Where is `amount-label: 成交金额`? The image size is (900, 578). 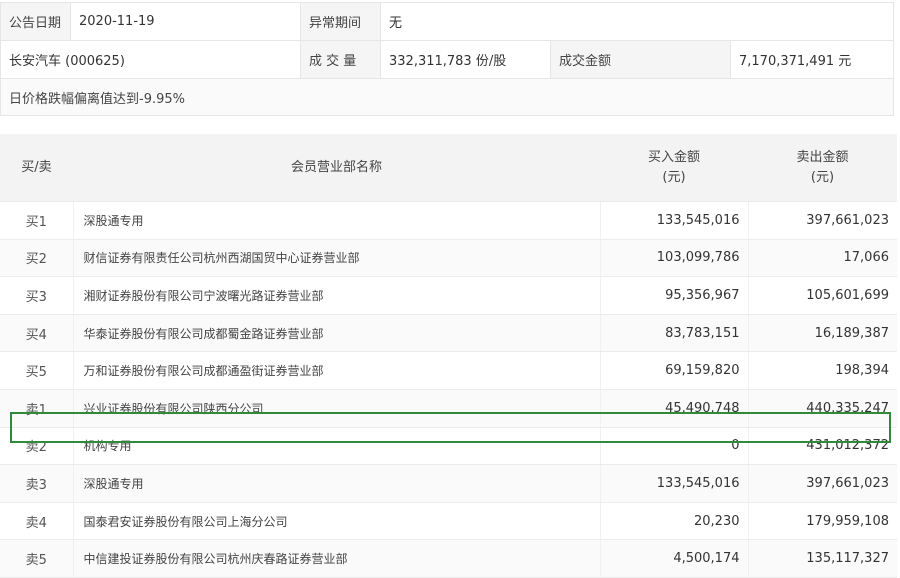
amount-label: 成交金额 is located at coordinates (640, 59).